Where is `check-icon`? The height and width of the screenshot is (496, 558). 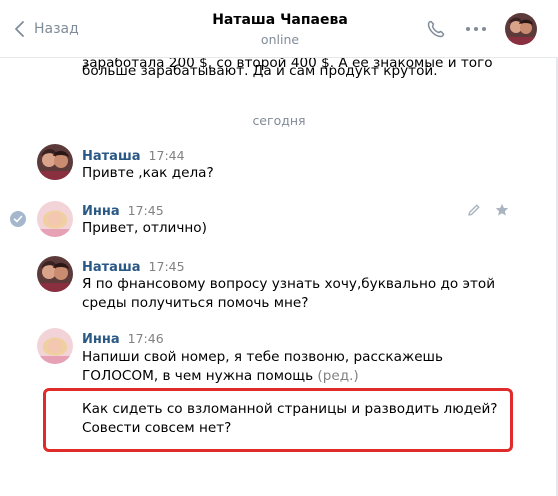 check-icon is located at coordinates (18, 219).